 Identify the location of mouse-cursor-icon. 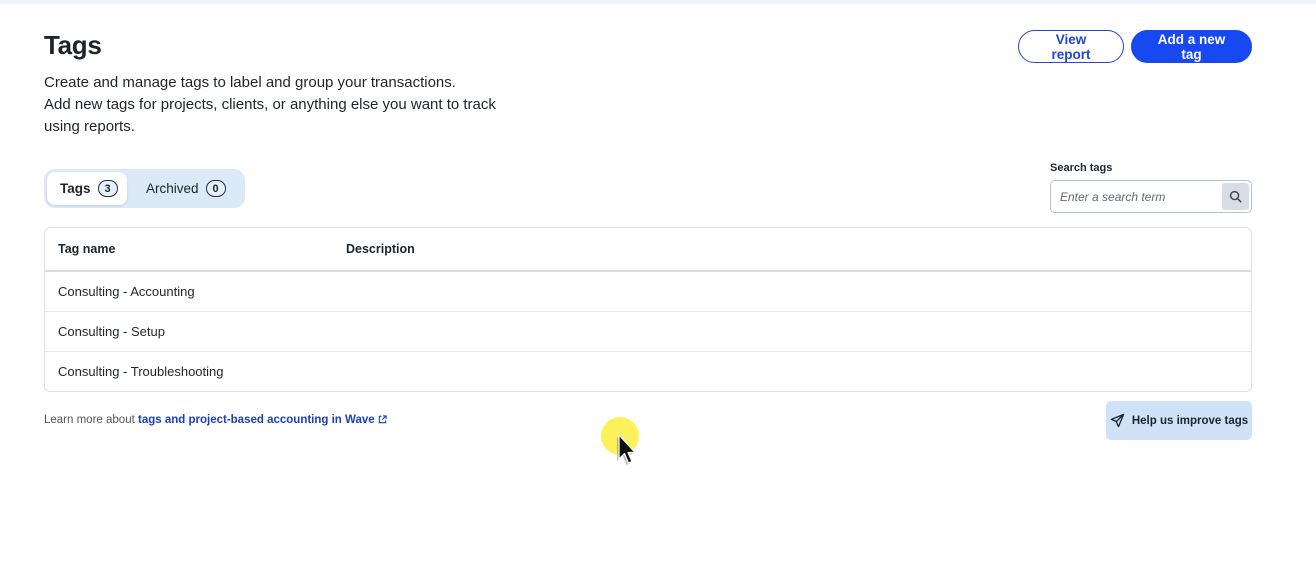
(626, 449).